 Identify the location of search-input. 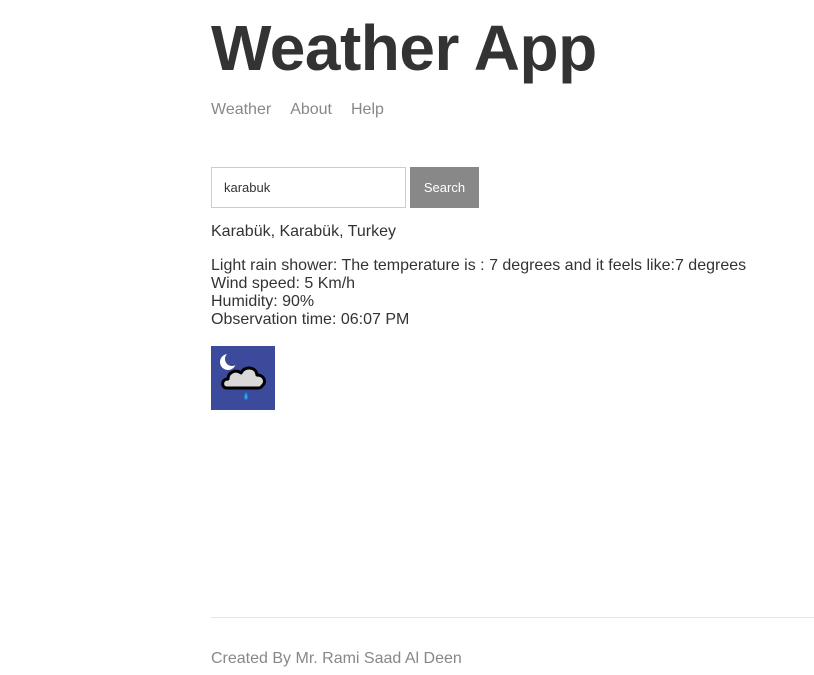
(308, 187).